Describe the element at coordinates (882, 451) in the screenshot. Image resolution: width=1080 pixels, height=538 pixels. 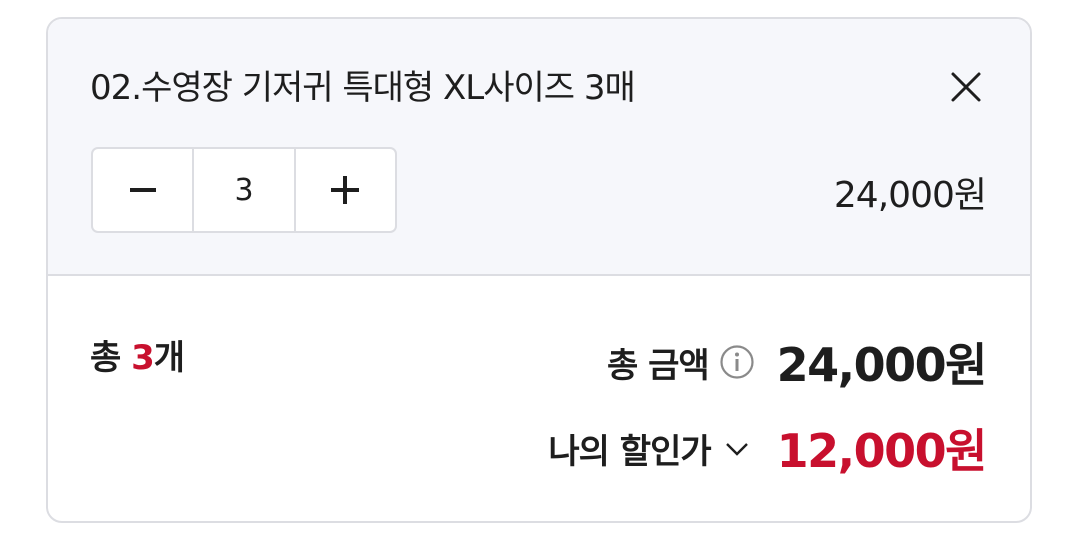
I see `discount-price-value: 12,000원` at that location.